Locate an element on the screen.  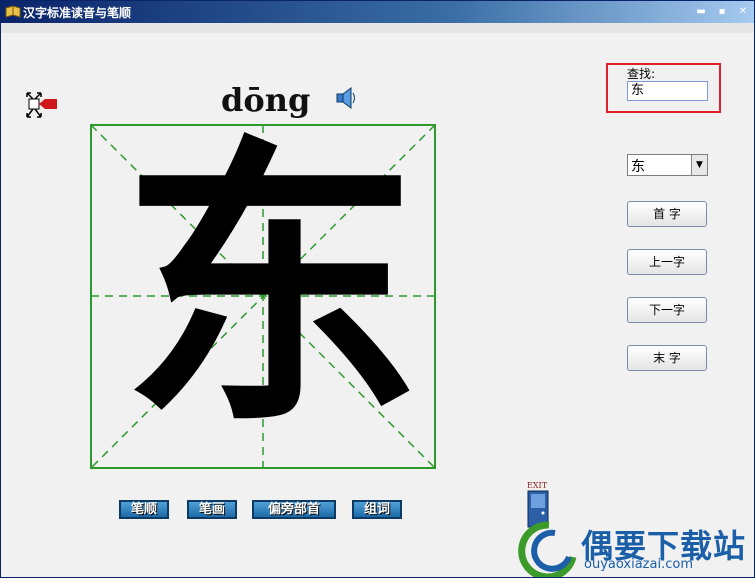
chevron-down-icon: ▼ is located at coordinates (699, 165).